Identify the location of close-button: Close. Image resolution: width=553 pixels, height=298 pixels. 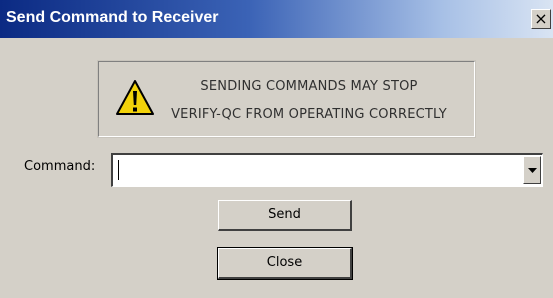
(285, 263).